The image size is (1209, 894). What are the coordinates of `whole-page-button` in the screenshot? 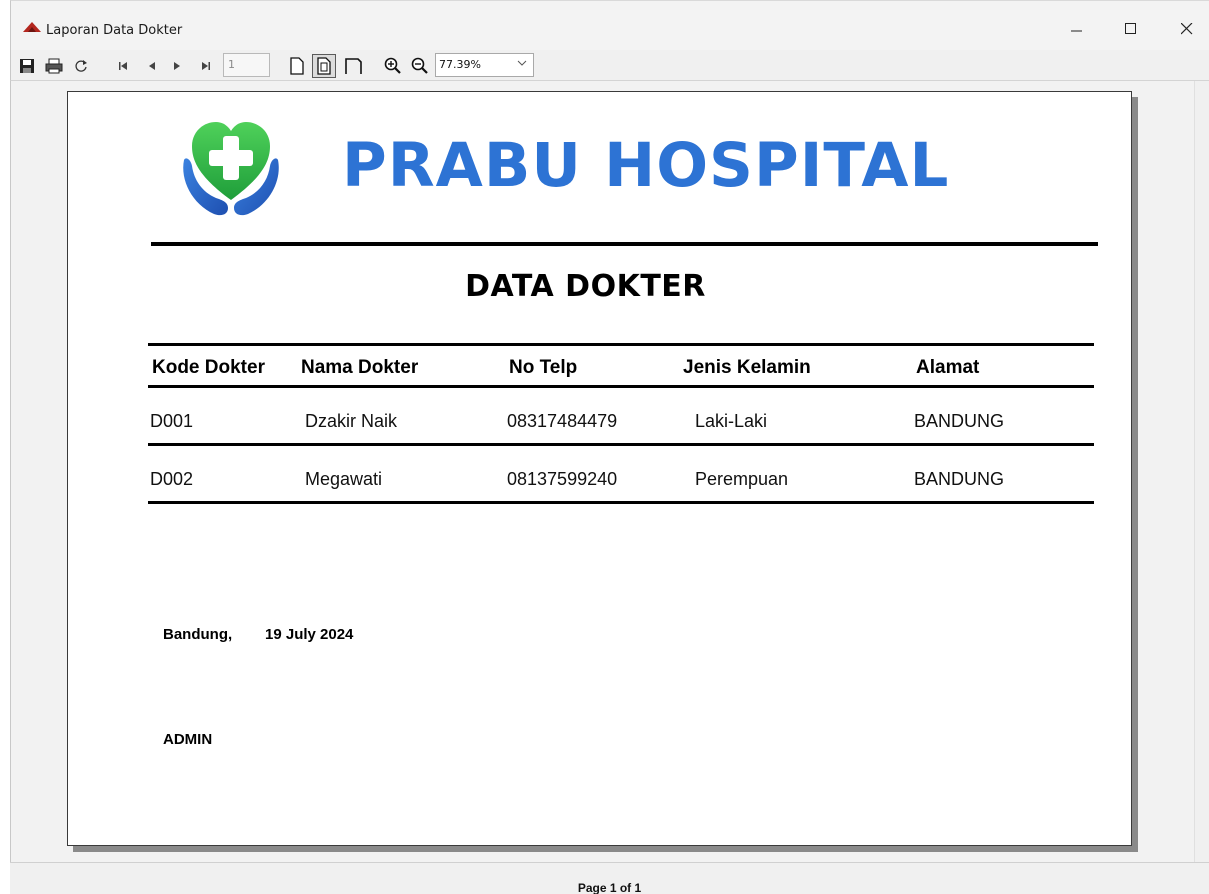 It's located at (324, 66).